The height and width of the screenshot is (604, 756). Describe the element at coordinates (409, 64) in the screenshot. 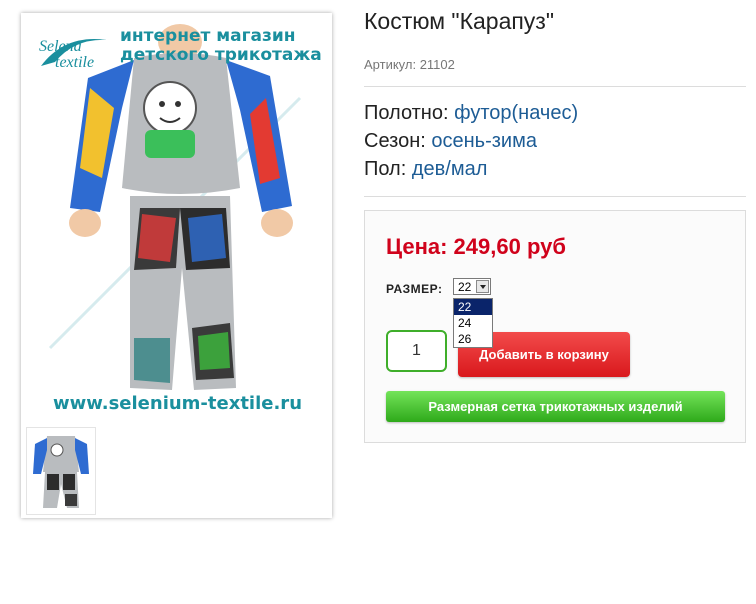

I see `product-sku: Артикул: 21102` at that location.